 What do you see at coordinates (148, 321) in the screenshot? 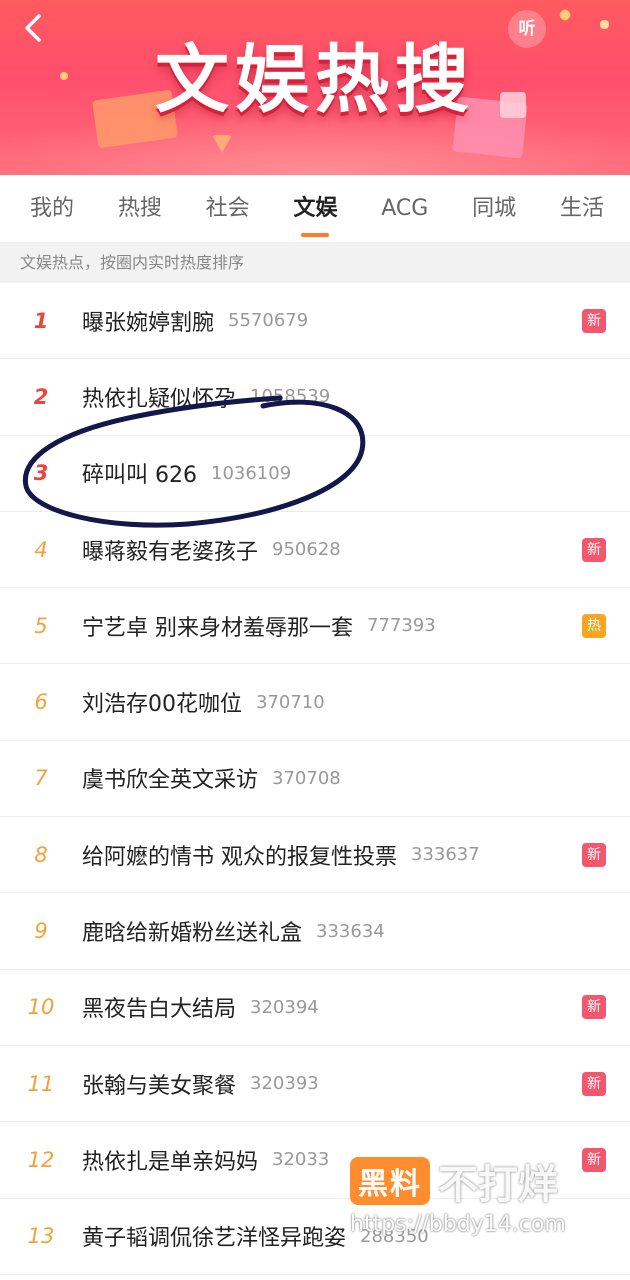
I see `topic-title: 曝张婉婷割腕` at bounding box center [148, 321].